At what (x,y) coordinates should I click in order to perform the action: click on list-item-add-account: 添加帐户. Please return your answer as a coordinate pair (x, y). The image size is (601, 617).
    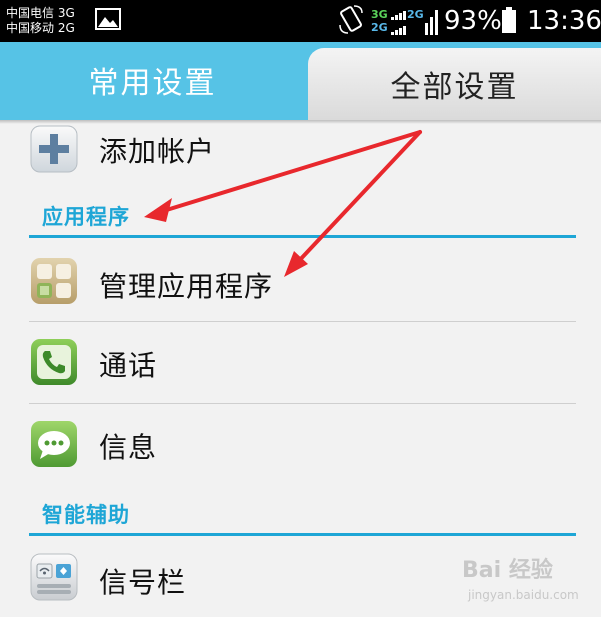
    Looking at the image, I should click on (300, 157).